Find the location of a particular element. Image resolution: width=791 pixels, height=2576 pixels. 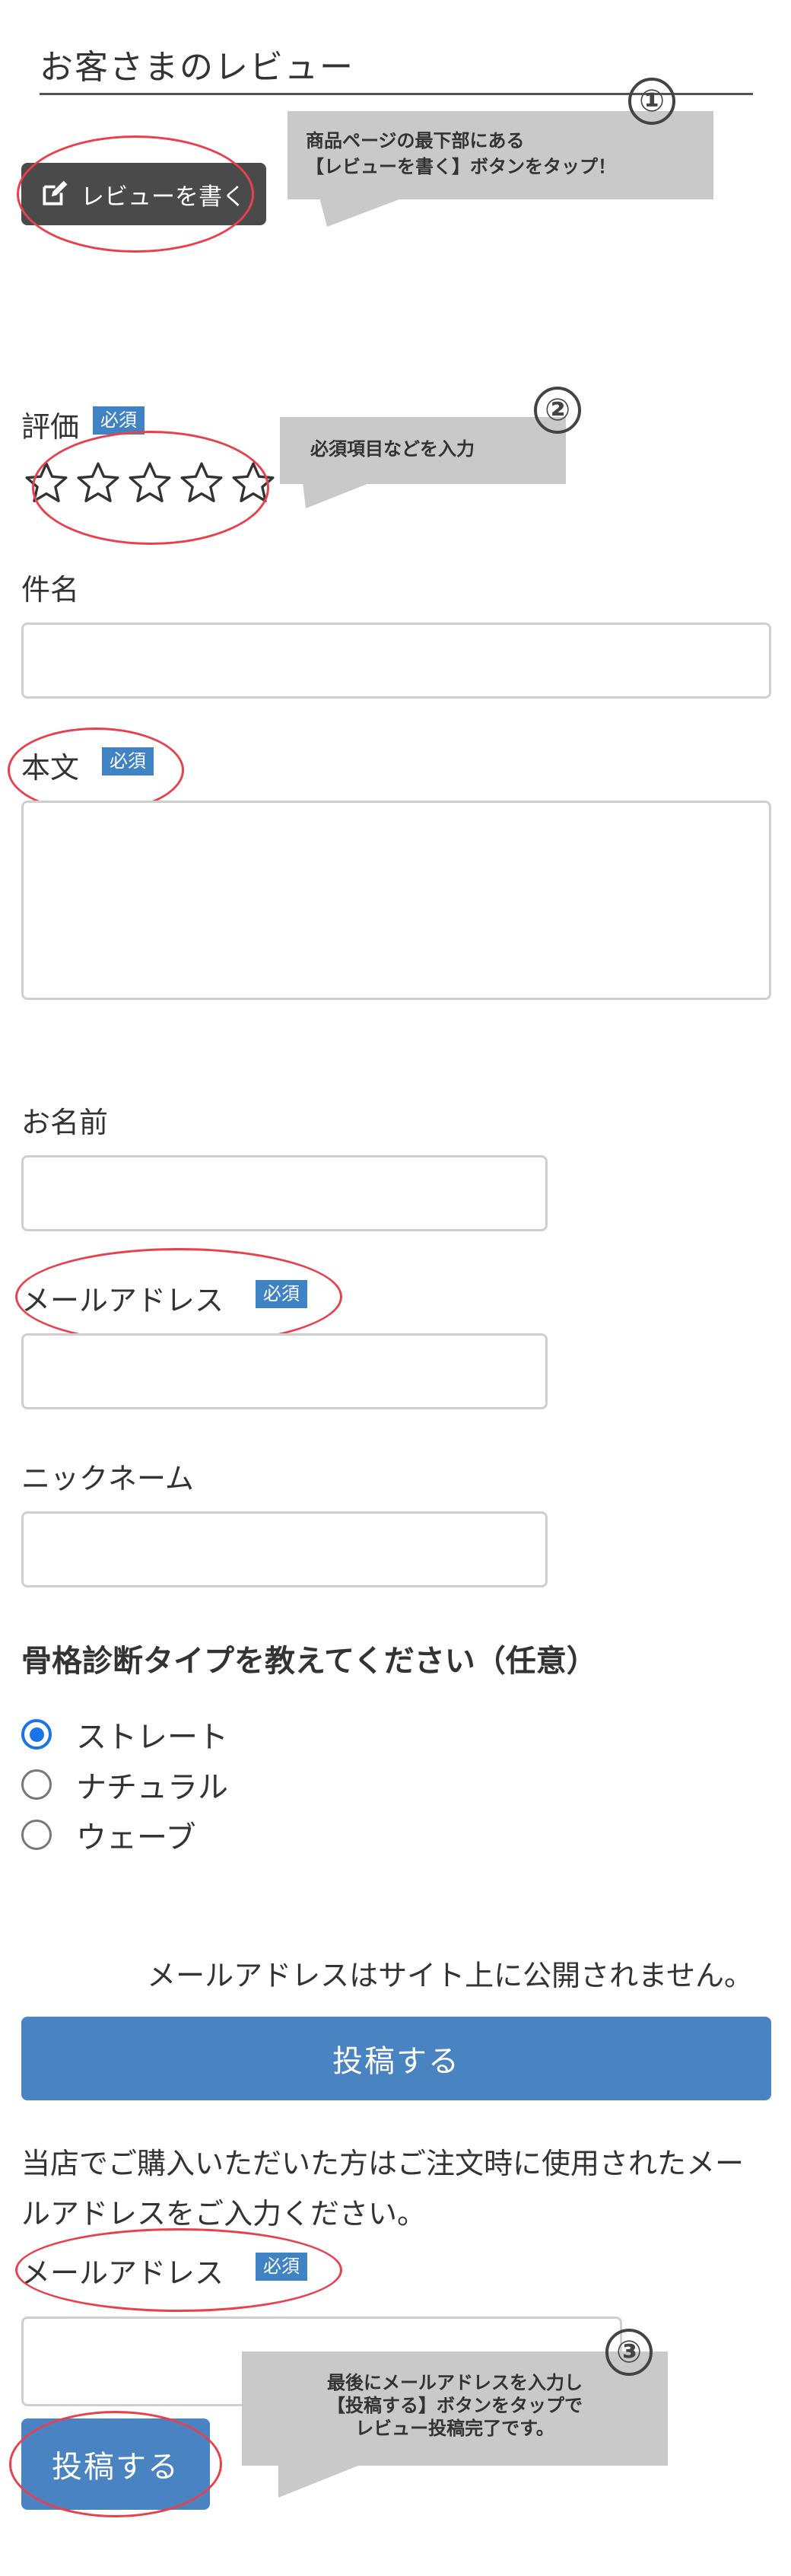

radio-option-label: ウェーブ is located at coordinates (136, 1837).